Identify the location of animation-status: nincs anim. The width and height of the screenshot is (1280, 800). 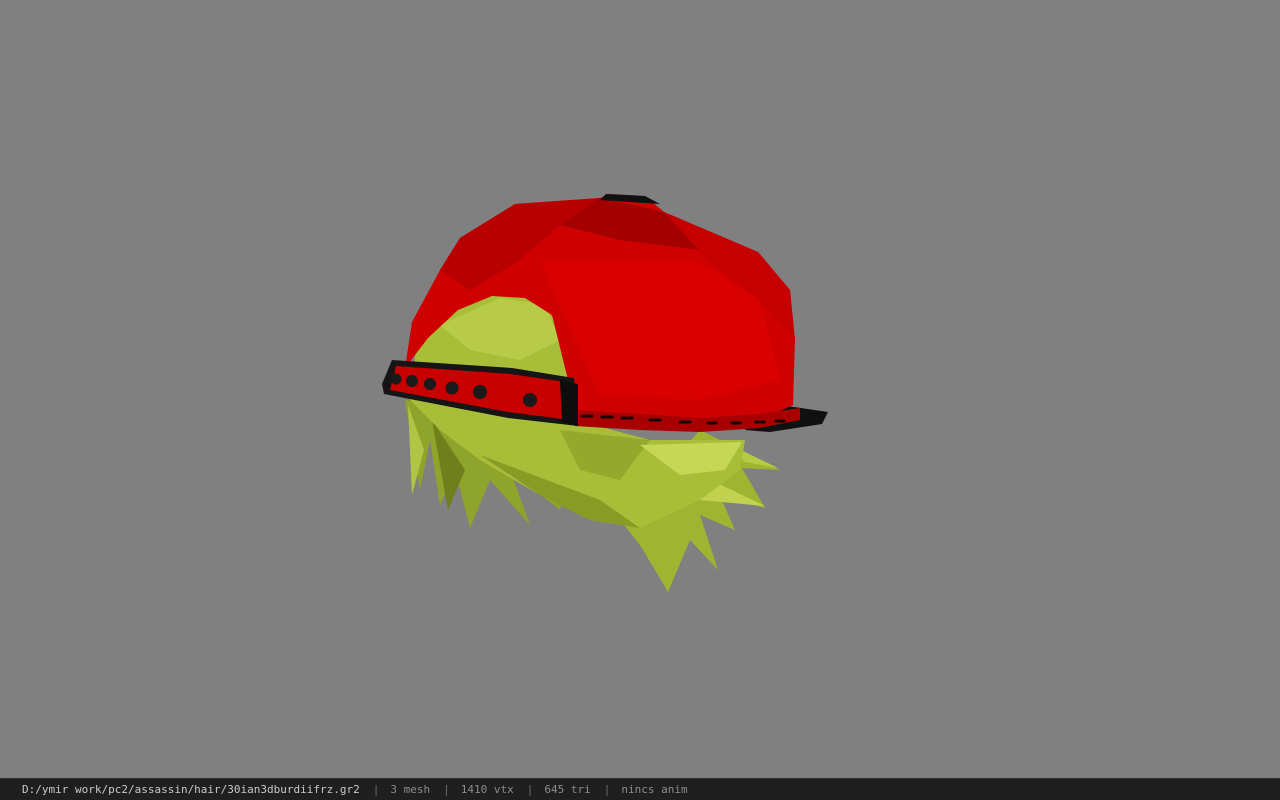
(654, 789).